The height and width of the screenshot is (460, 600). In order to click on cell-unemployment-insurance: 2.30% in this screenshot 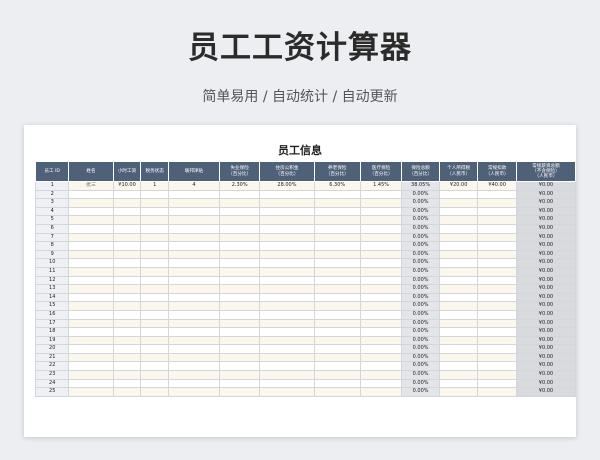, I will do `click(239, 186)`.